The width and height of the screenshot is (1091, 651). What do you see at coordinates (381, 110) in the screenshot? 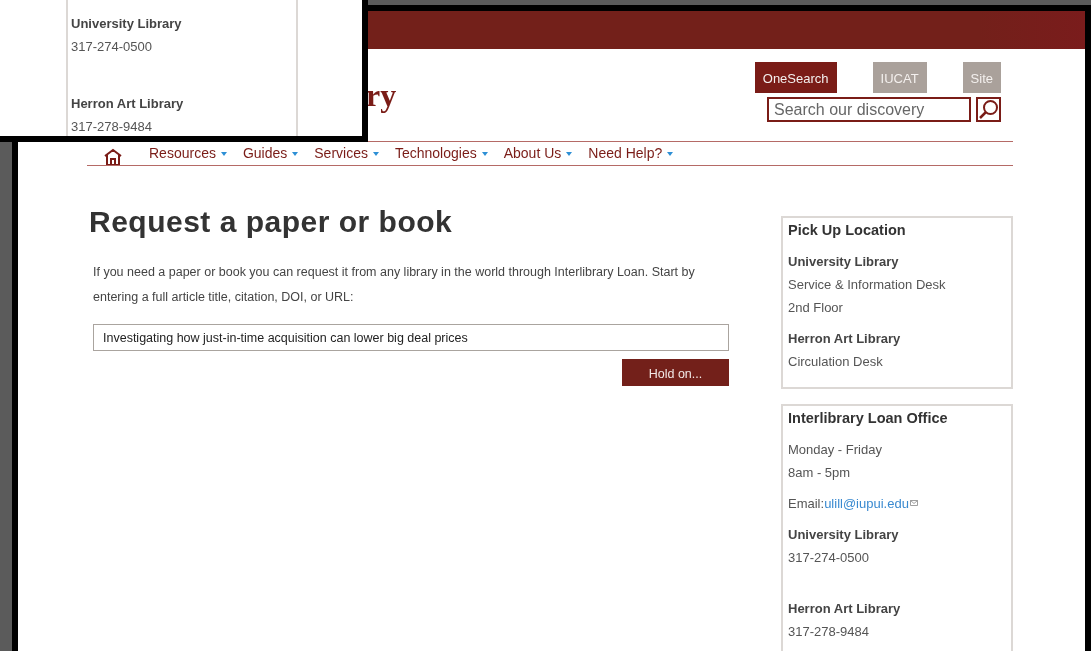
I see `logo-text: ry` at bounding box center [381, 110].